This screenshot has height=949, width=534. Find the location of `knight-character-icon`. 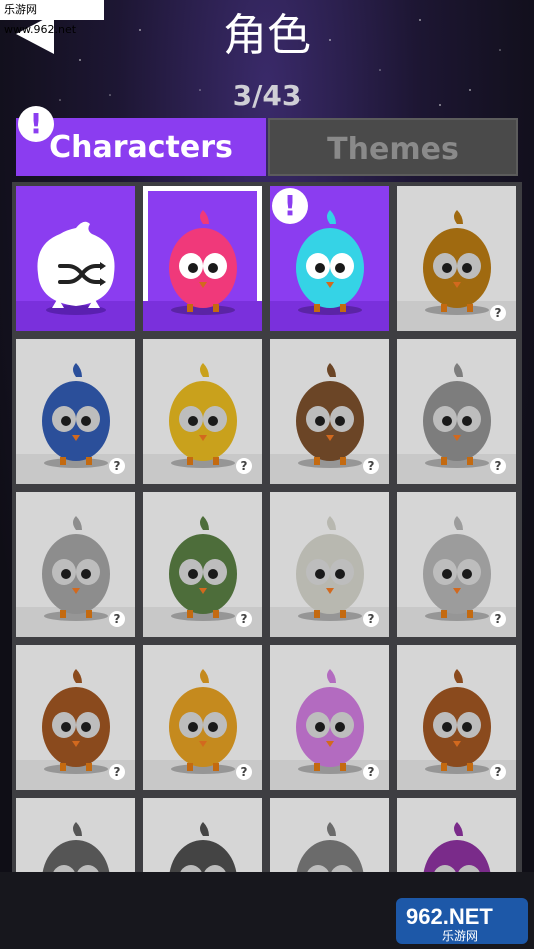

knight-character-icon is located at coordinates (203, 847).